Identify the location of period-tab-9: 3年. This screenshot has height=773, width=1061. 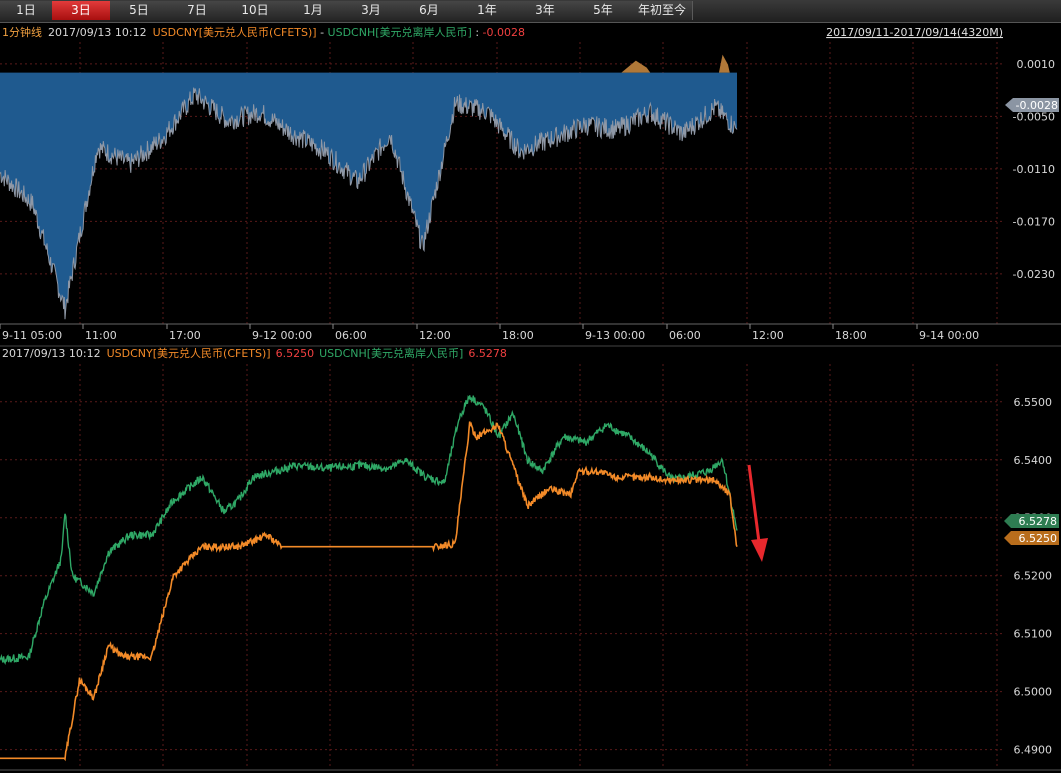
(545, 10).